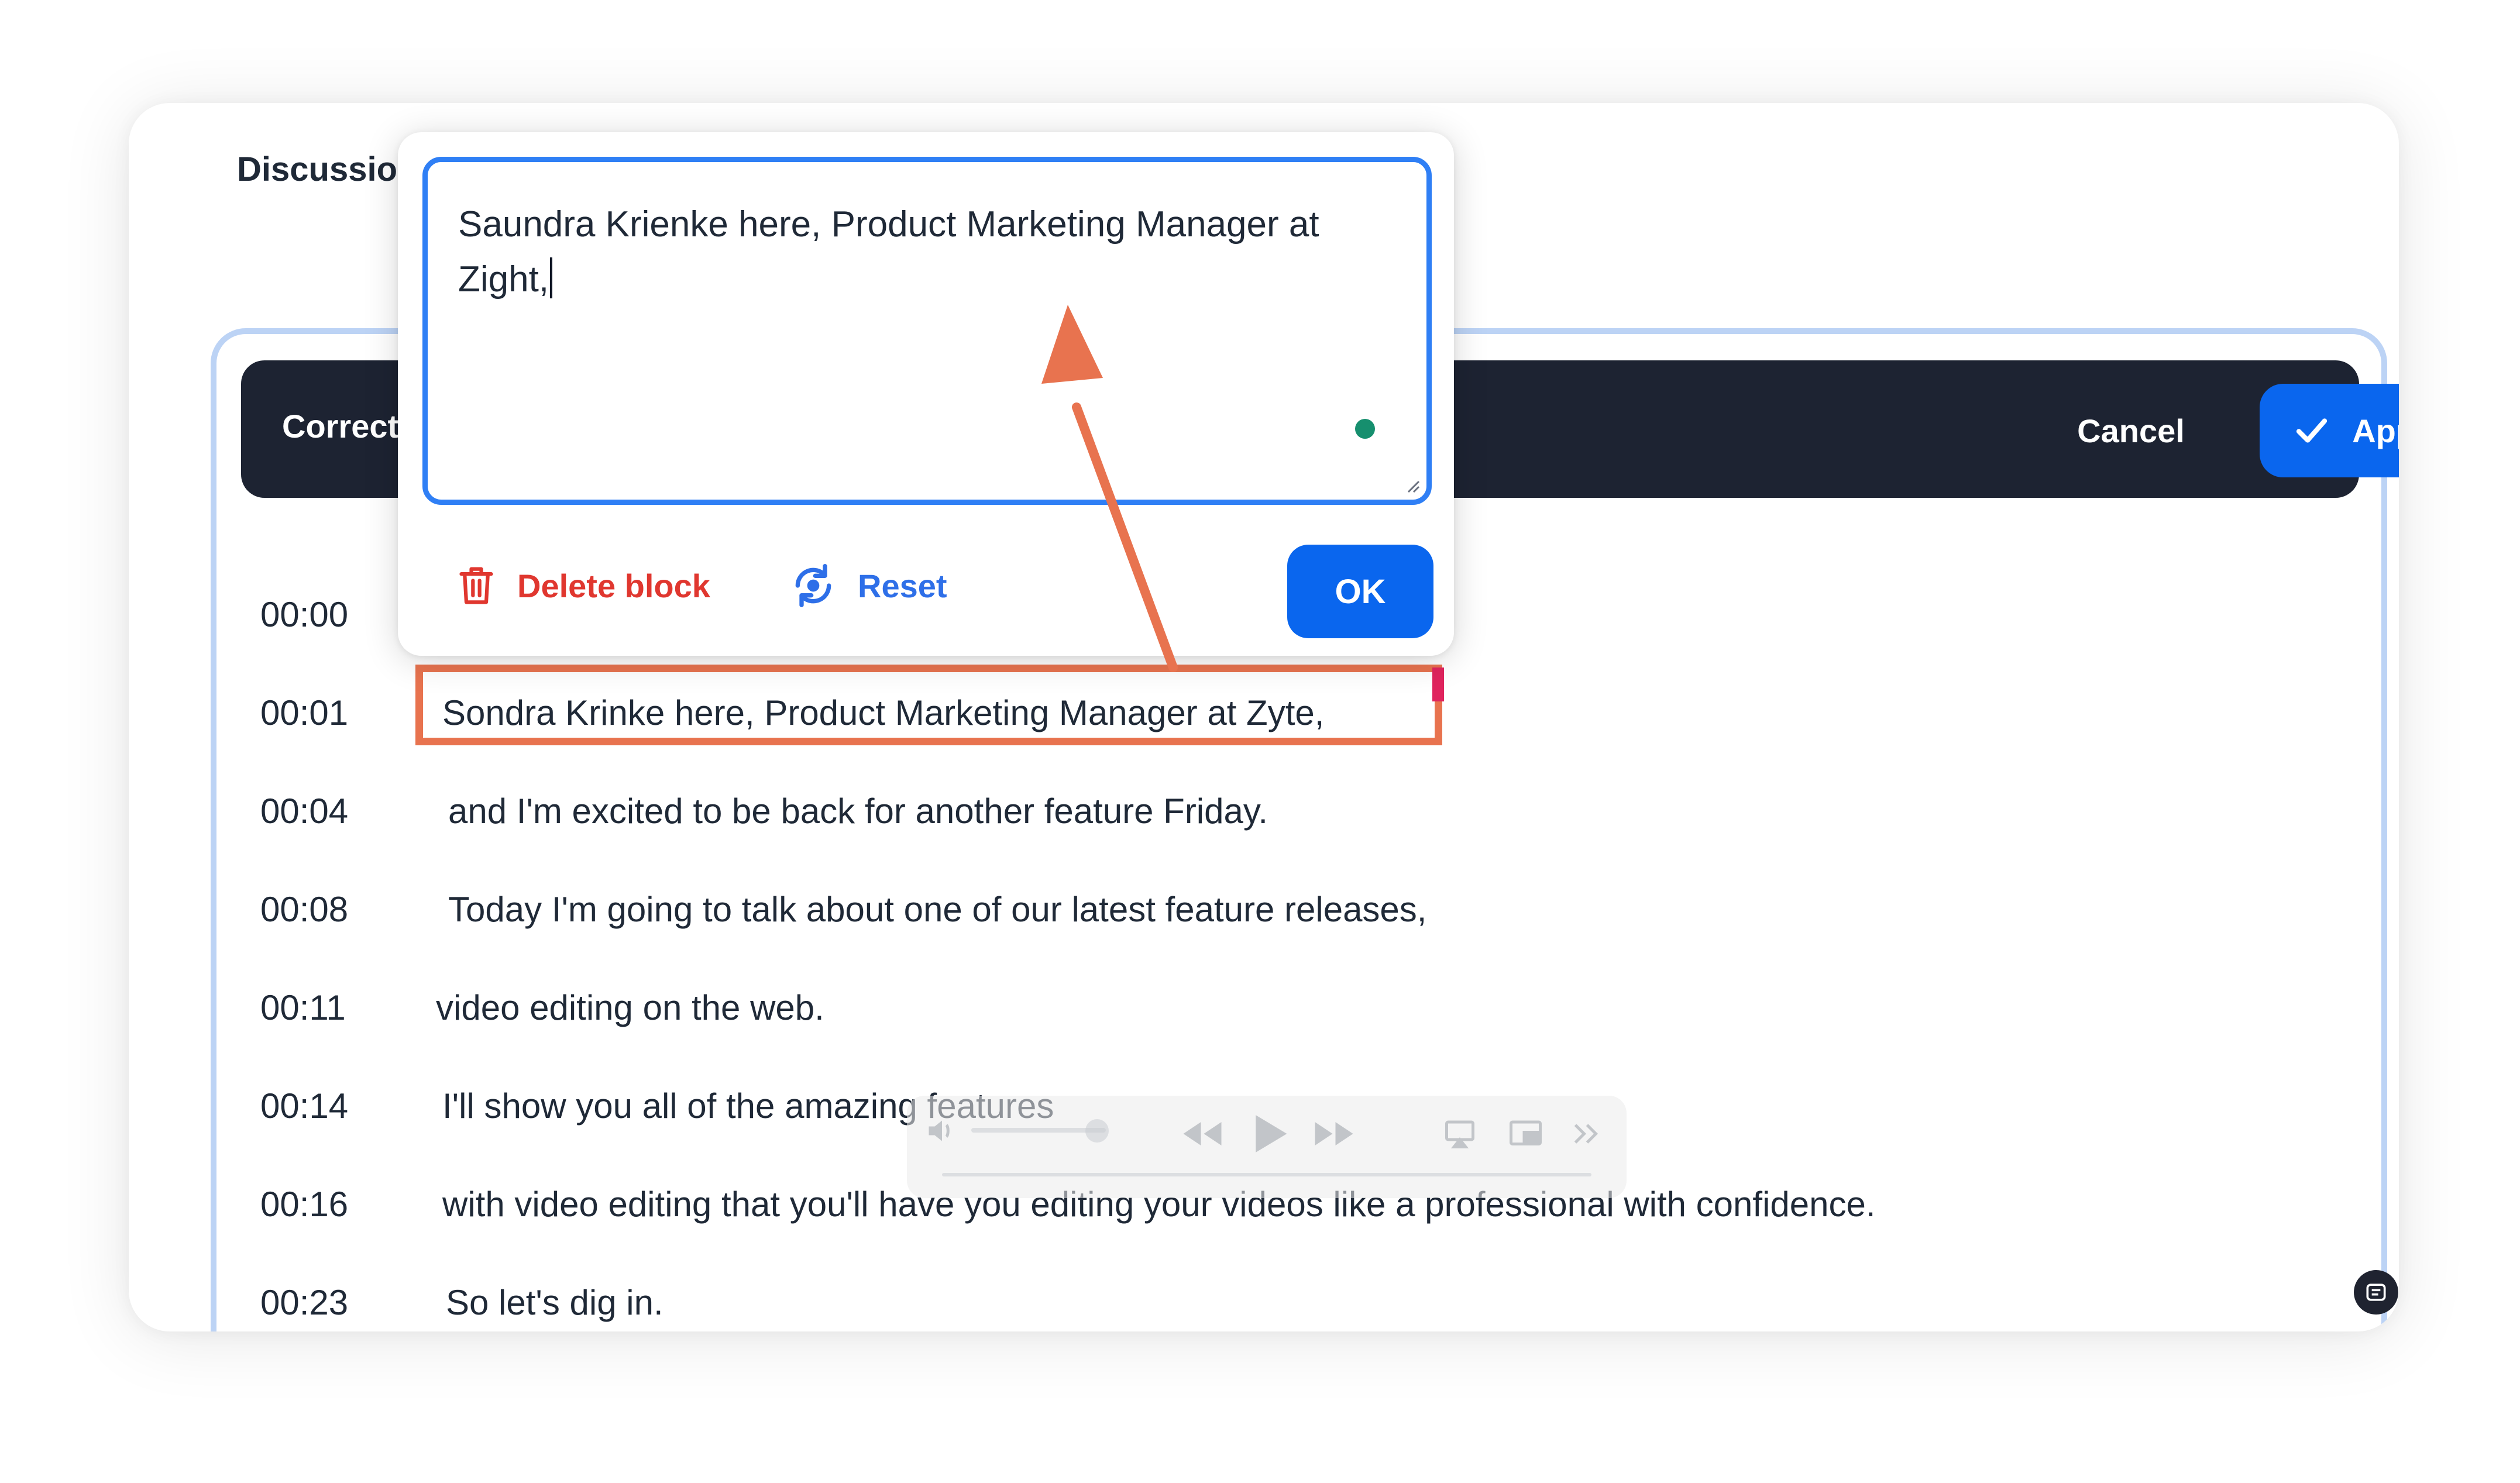 The width and height of the screenshot is (2520, 1483). I want to click on ok-button: OK, so click(1360, 591).